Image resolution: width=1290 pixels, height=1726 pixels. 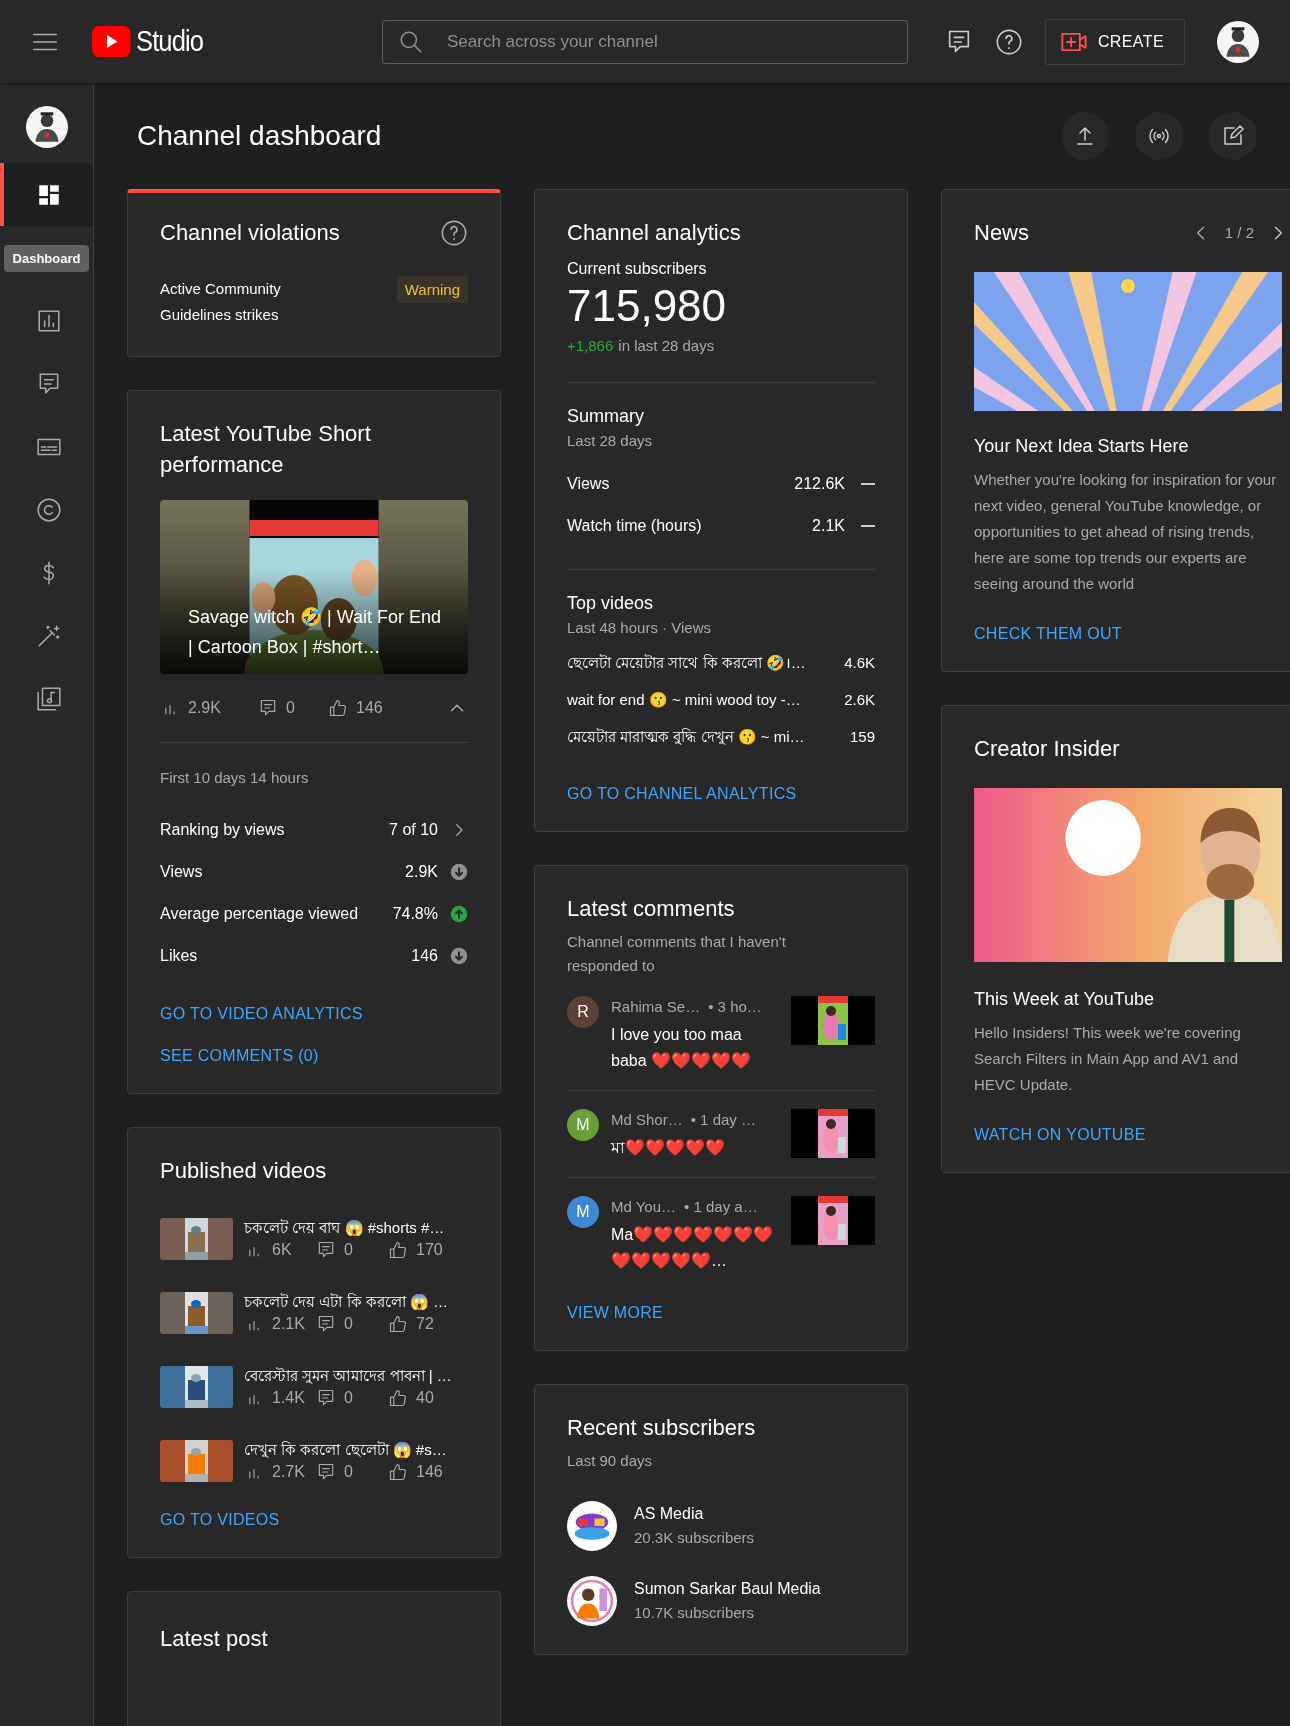 What do you see at coordinates (654, 233) in the screenshot?
I see `card-title: Channel analytics` at bounding box center [654, 233].